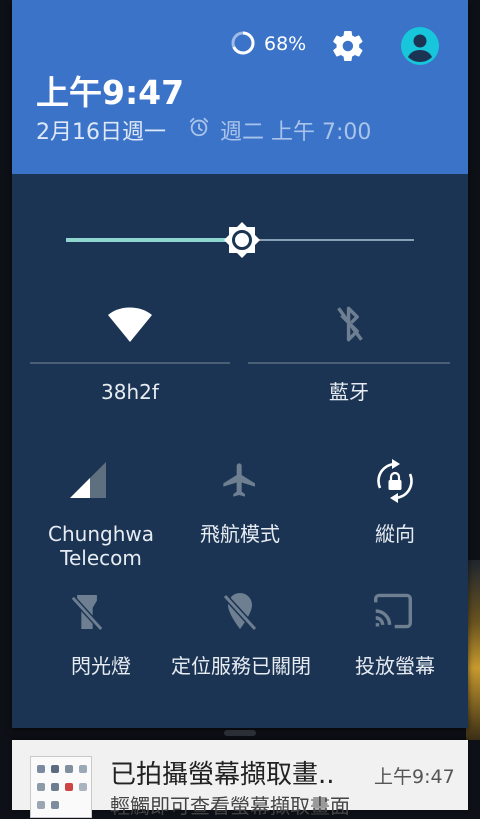 The image size is (480, 819). What do you see at coordinates (242, 240) in the screenshot?
I see `brightness-icon` at bounding box center [242, 240].